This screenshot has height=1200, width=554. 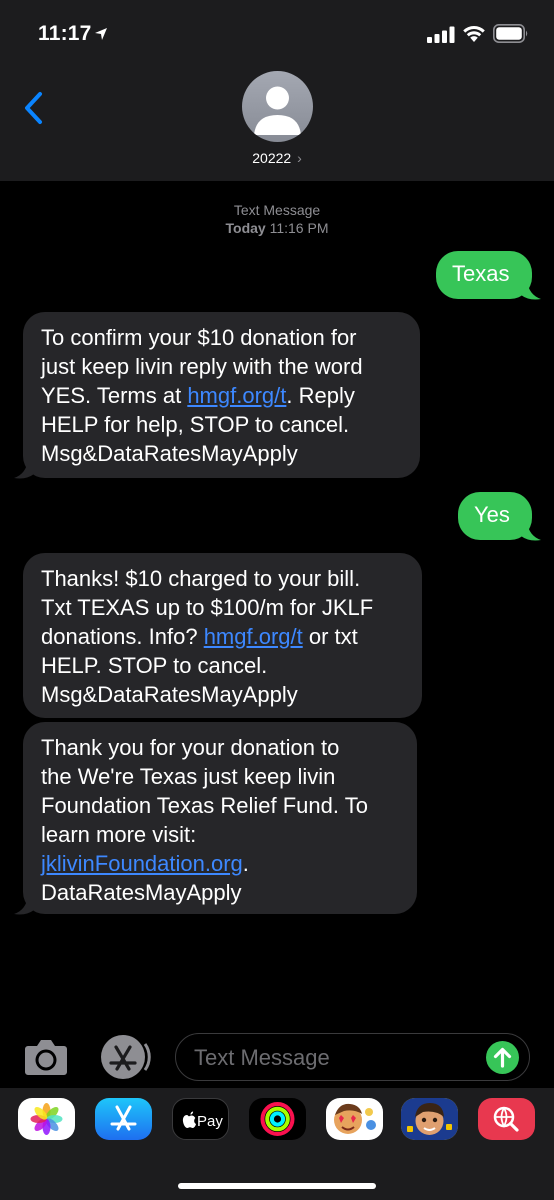 What do you see at coordinates (236, 395) in the screenshot?
I see `terms-link: hmgf.org/t` at bounding box center [236, 395].